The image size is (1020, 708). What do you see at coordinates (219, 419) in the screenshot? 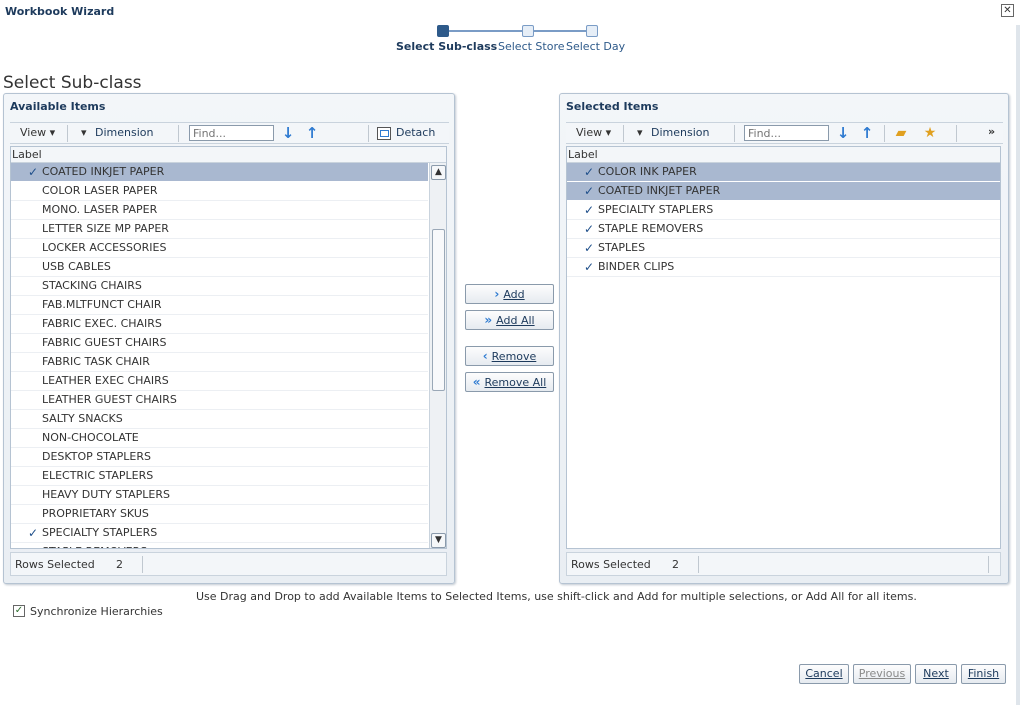
I see `table-row: SALTY SNACKS` at bounding box center [219, 419].